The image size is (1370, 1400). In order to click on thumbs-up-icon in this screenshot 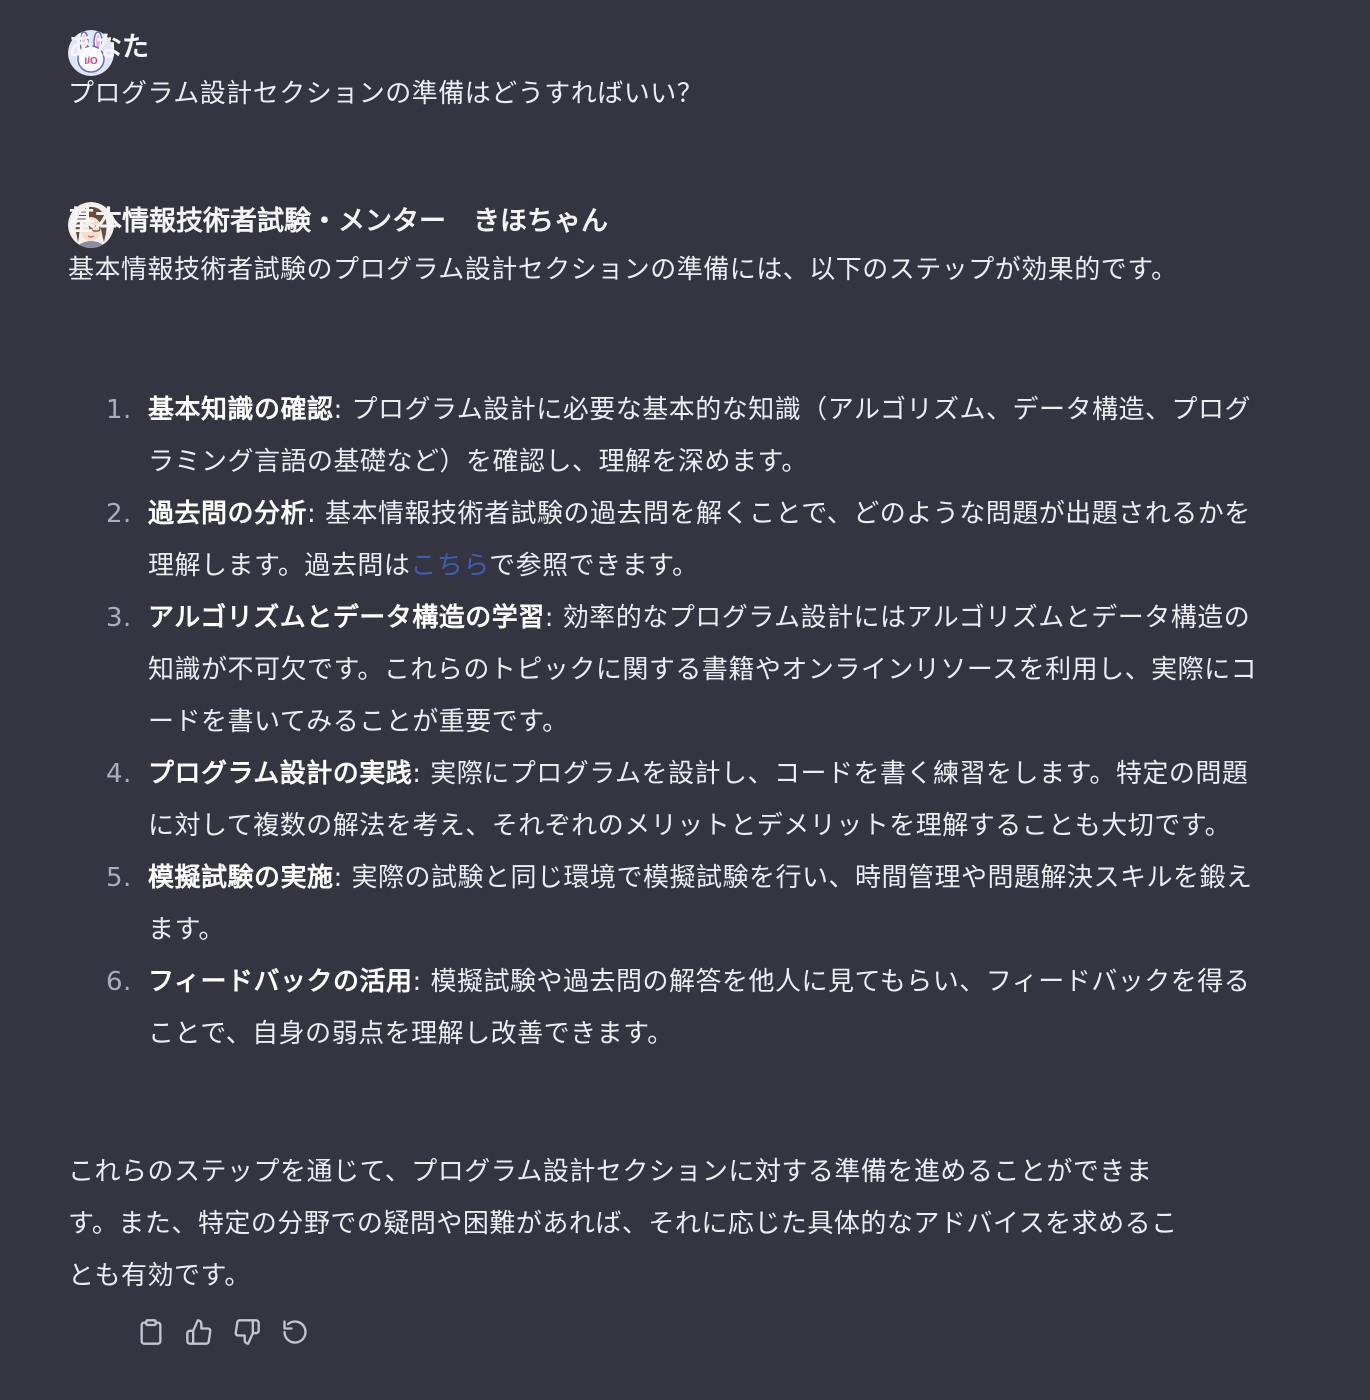, I will do `click(199, 1332)`.